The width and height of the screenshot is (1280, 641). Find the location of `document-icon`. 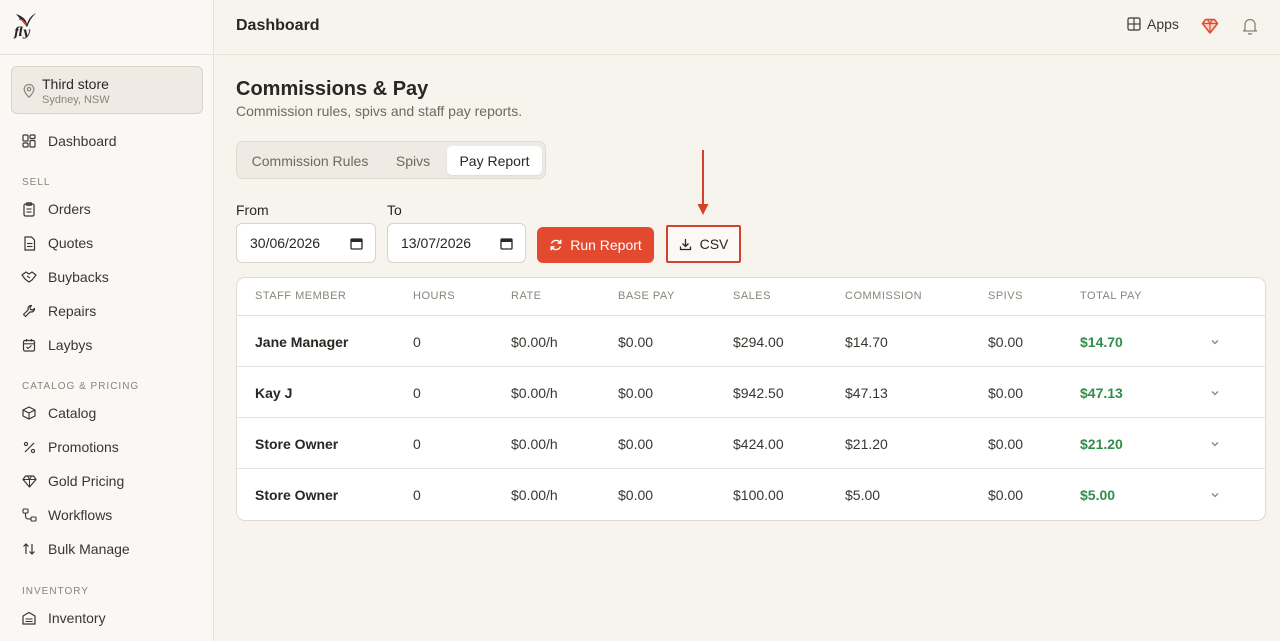

document-icon is located at coordinates (29, 243).